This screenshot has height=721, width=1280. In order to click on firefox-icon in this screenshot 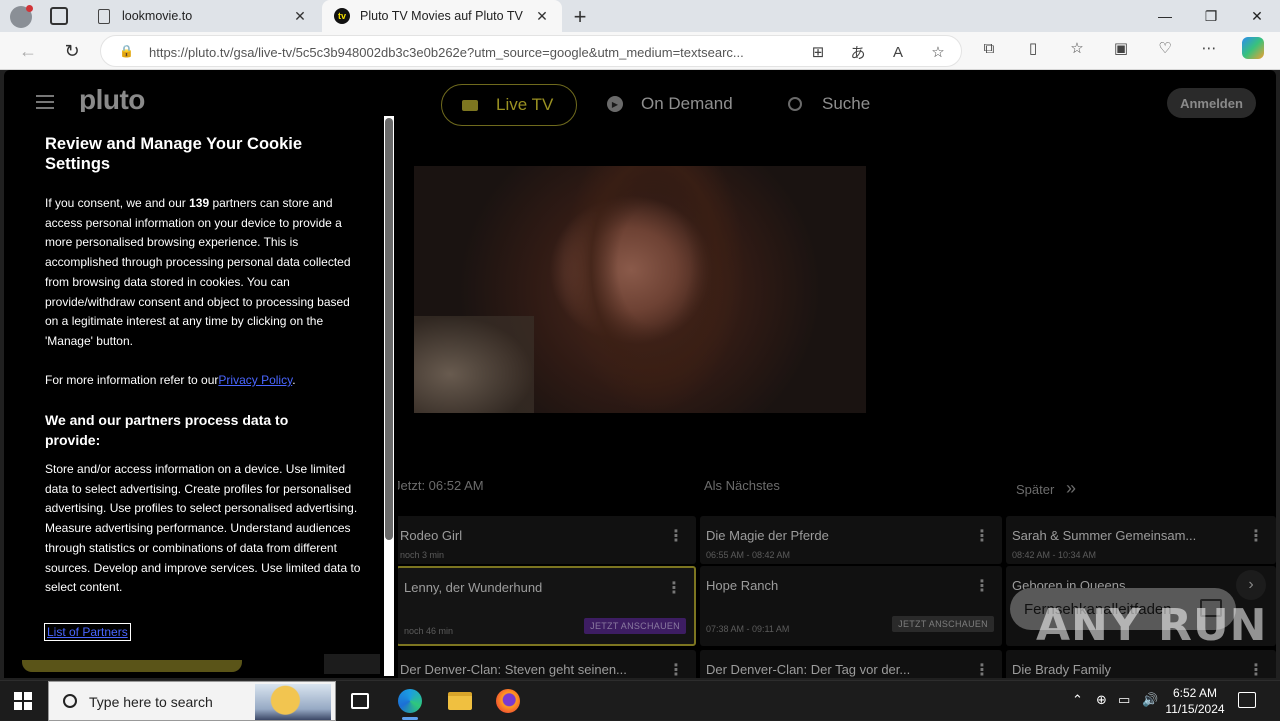, I will do `click(508, 701)`.